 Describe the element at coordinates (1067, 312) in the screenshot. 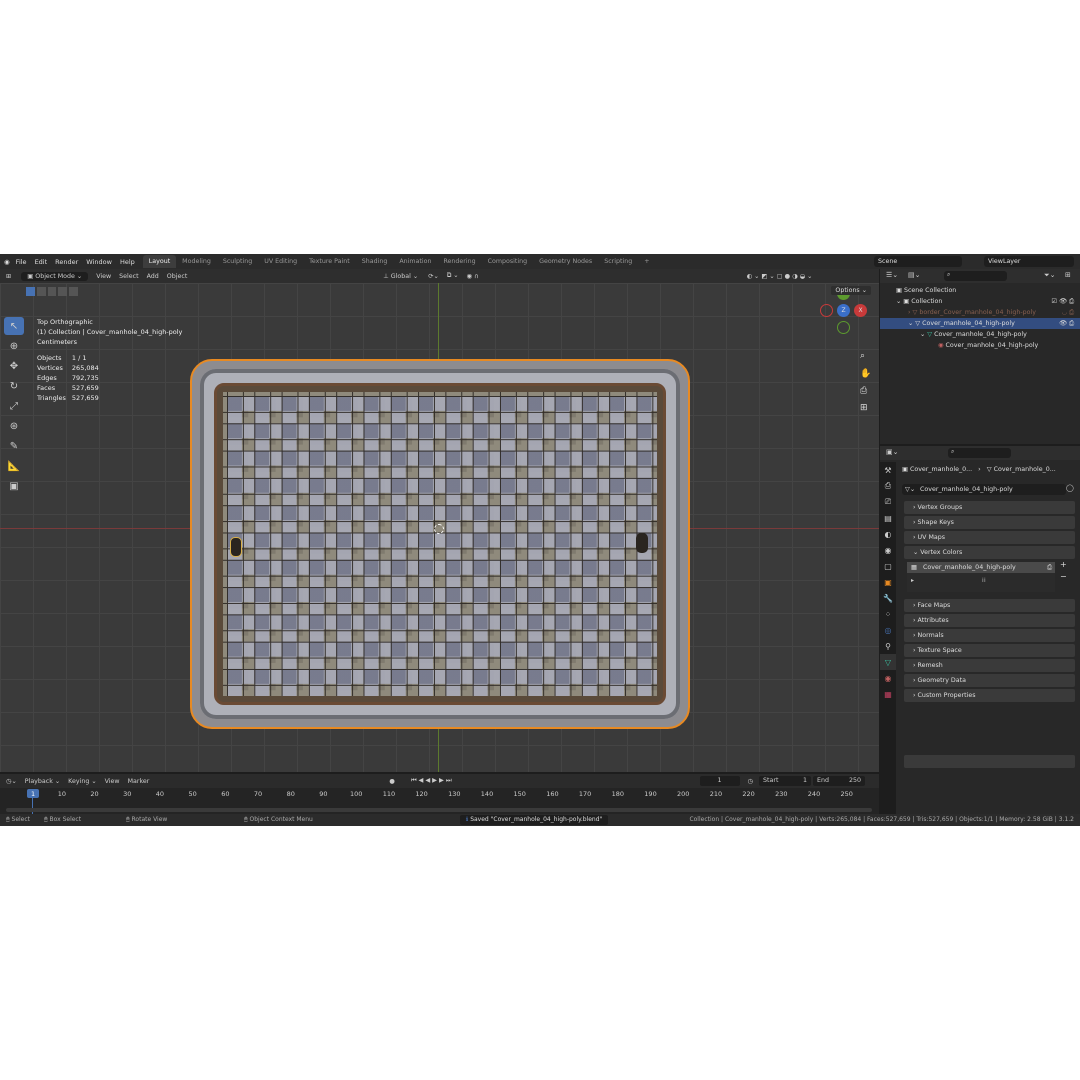

I see `visibility-toggles: ◡ ⎙` at that location.